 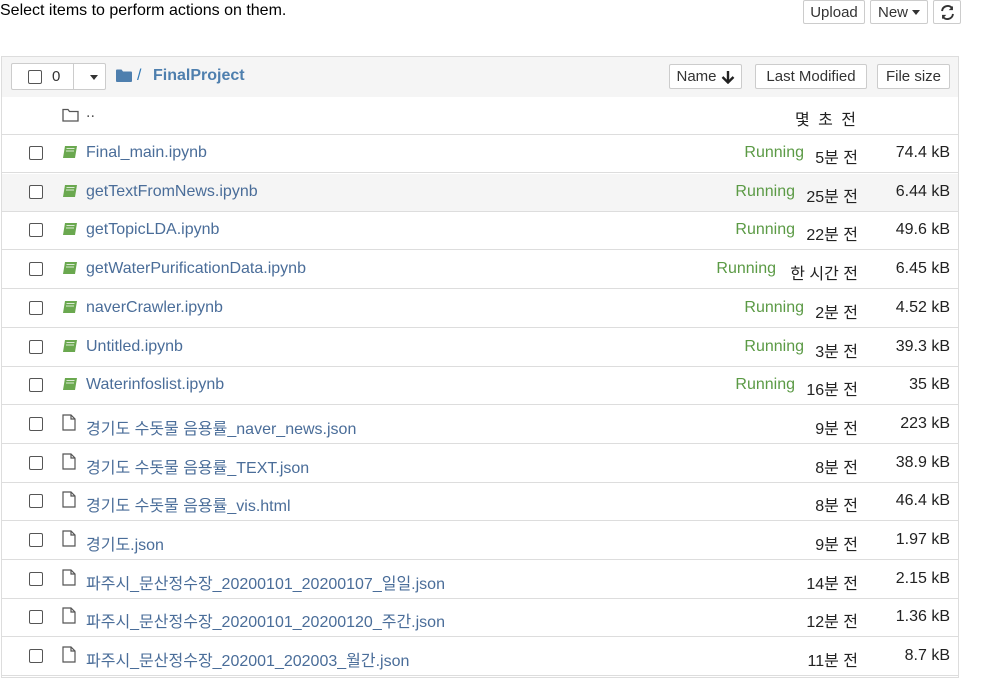 What do you see at coordinates (199, 76) in the screenshot?
I see `breadcrumb-current-folder: FinalProject` at bounding box center [199, 76].